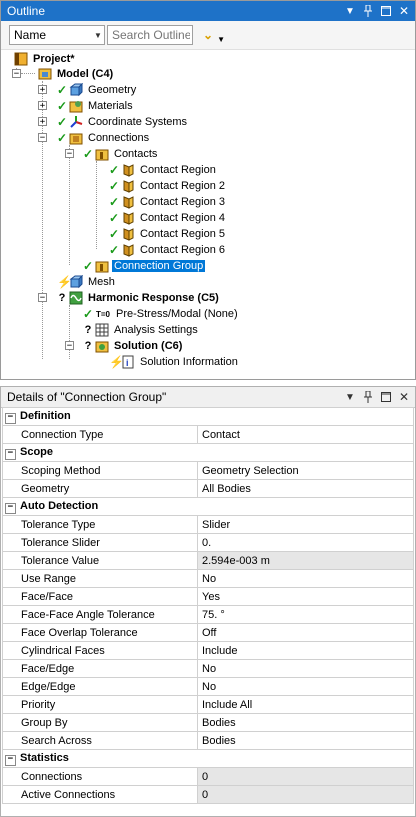 The width and height of the screenshot is (416, 817). I want to click on tree-label-pre-stress: Pre-Stress/Modal (None), so click(177, 314).